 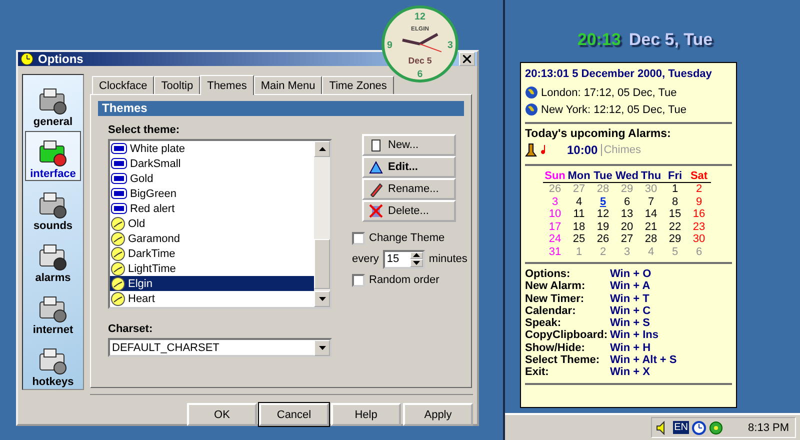 What do you see at coordinates (212, 193) in the screenshot?
I see `list-item: BigGreen` at bounding box center [212, 193].